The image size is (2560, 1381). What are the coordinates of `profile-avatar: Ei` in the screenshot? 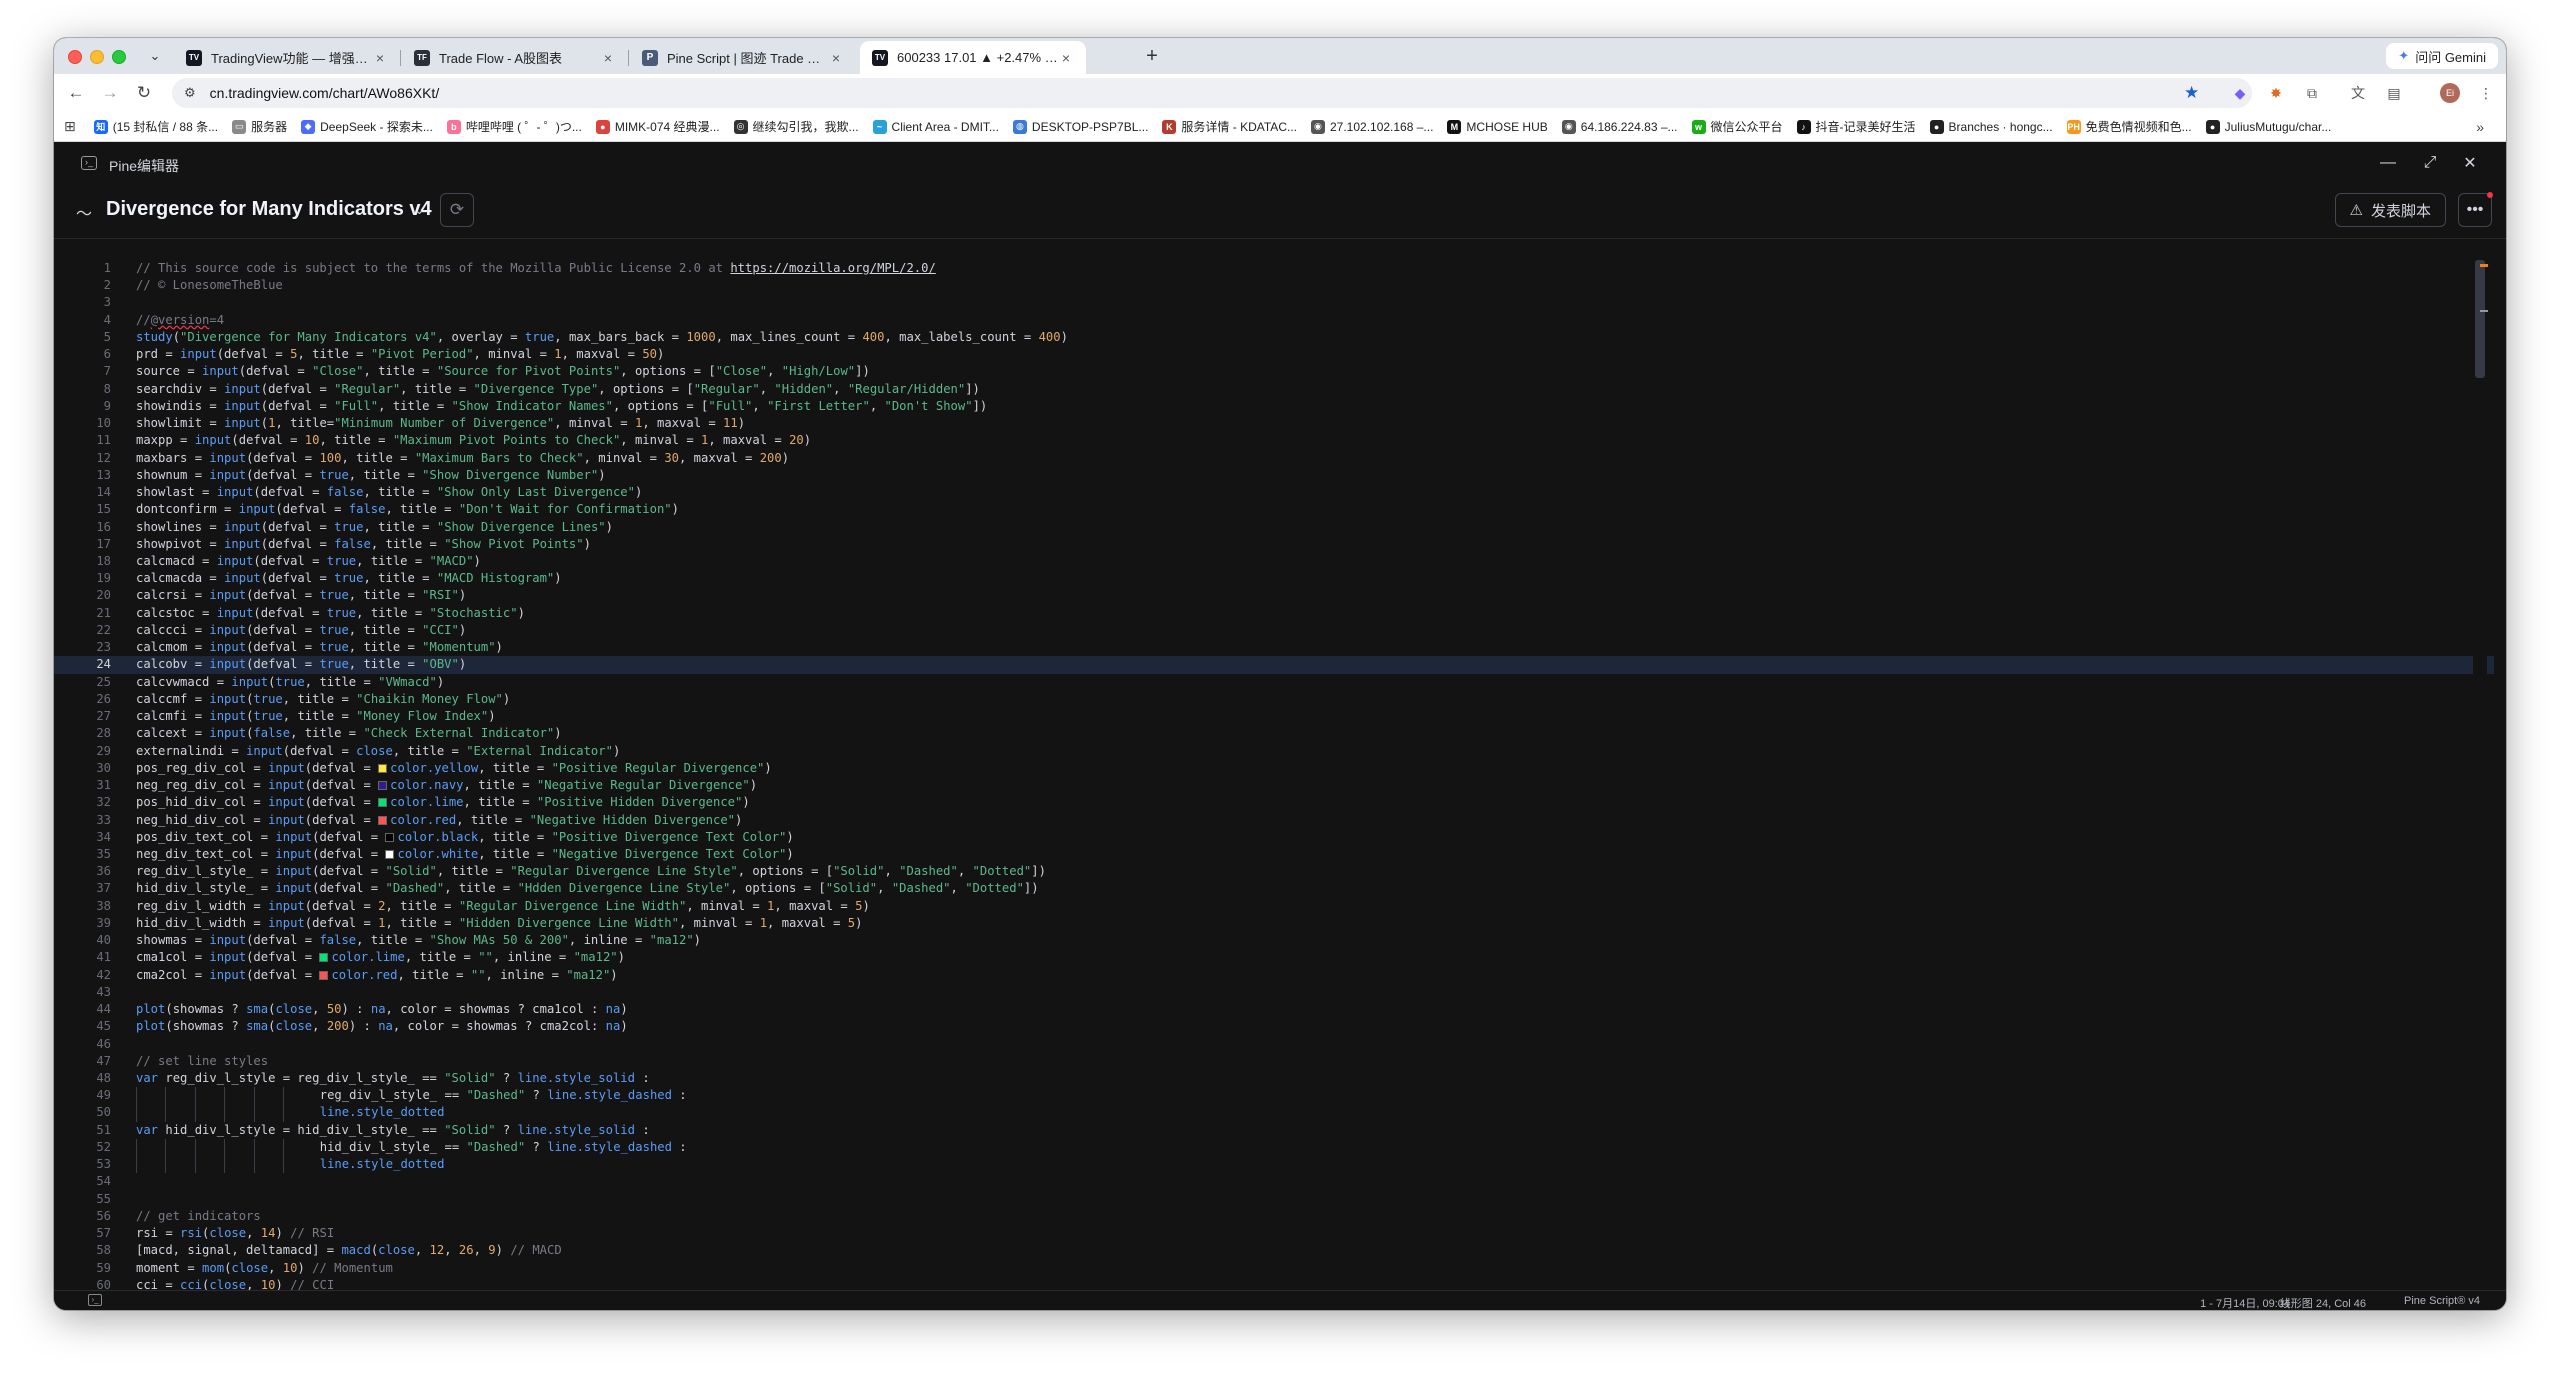 It's located at (2450, 93).